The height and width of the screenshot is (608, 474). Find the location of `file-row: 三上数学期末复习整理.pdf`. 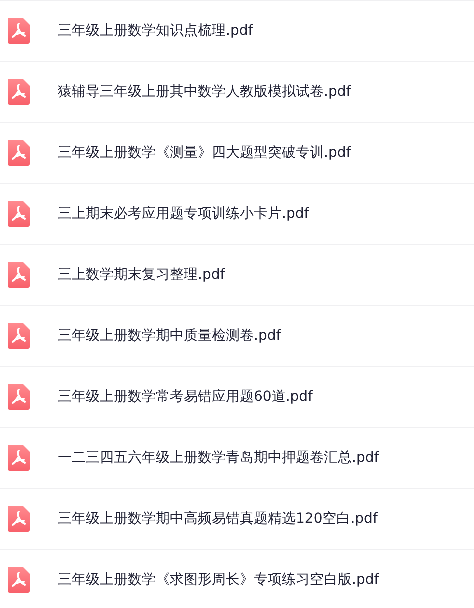

file-row: 三上数学期末复习整理.pdf is located at coordinates (237, 275).